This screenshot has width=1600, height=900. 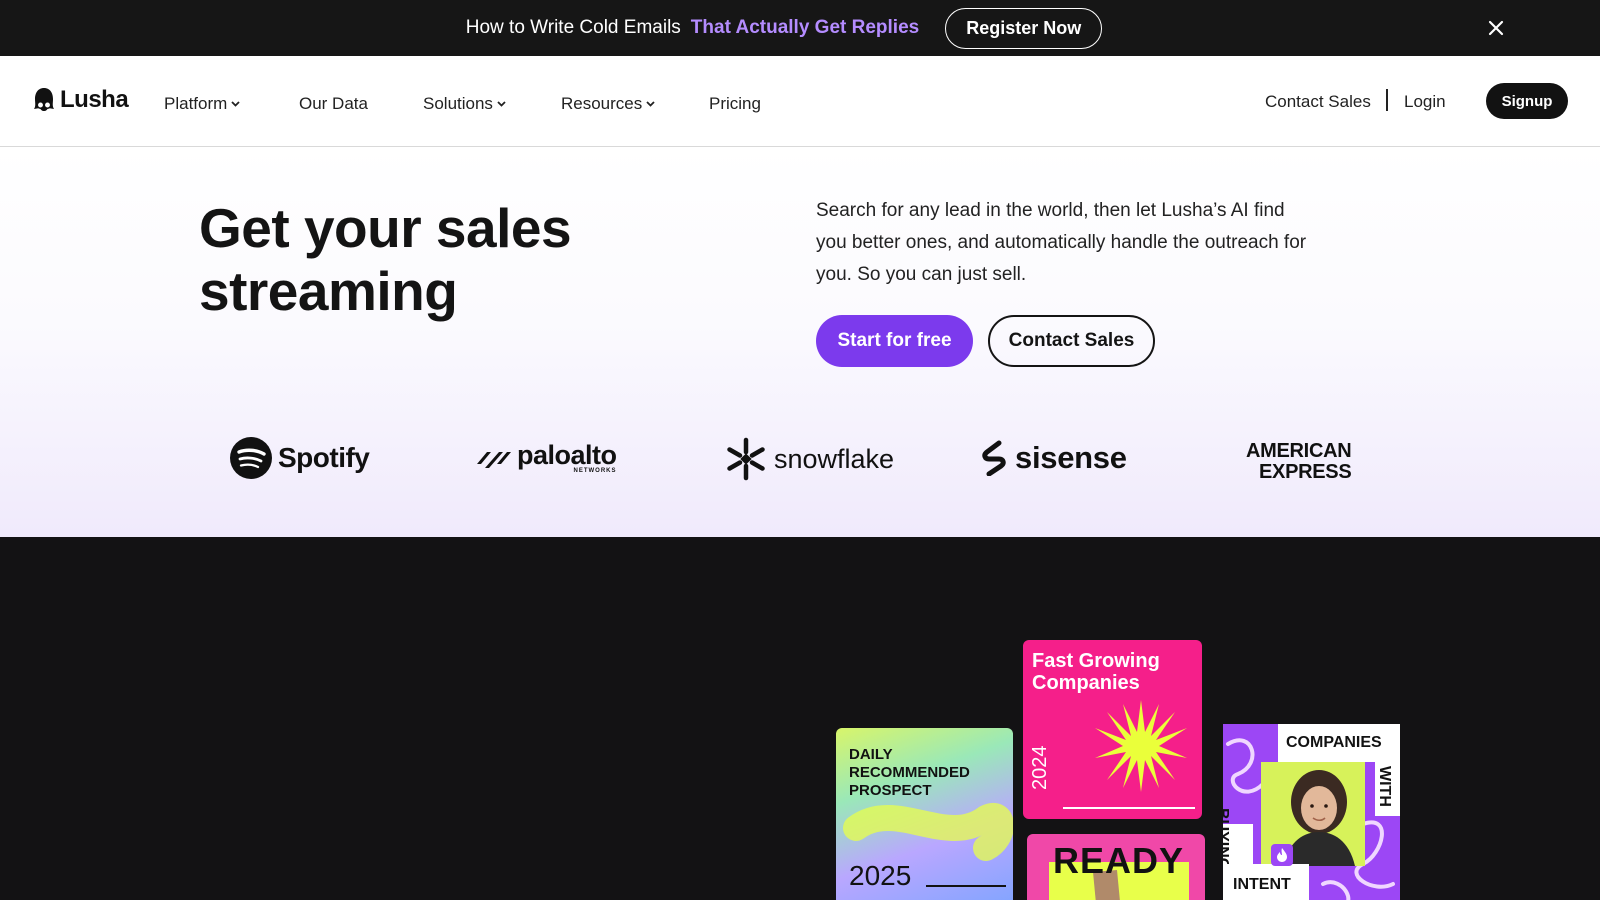 I want to click on daily-card-label: DAILY RECOMMENDED PROSPECT, so click(x=909, y=772).